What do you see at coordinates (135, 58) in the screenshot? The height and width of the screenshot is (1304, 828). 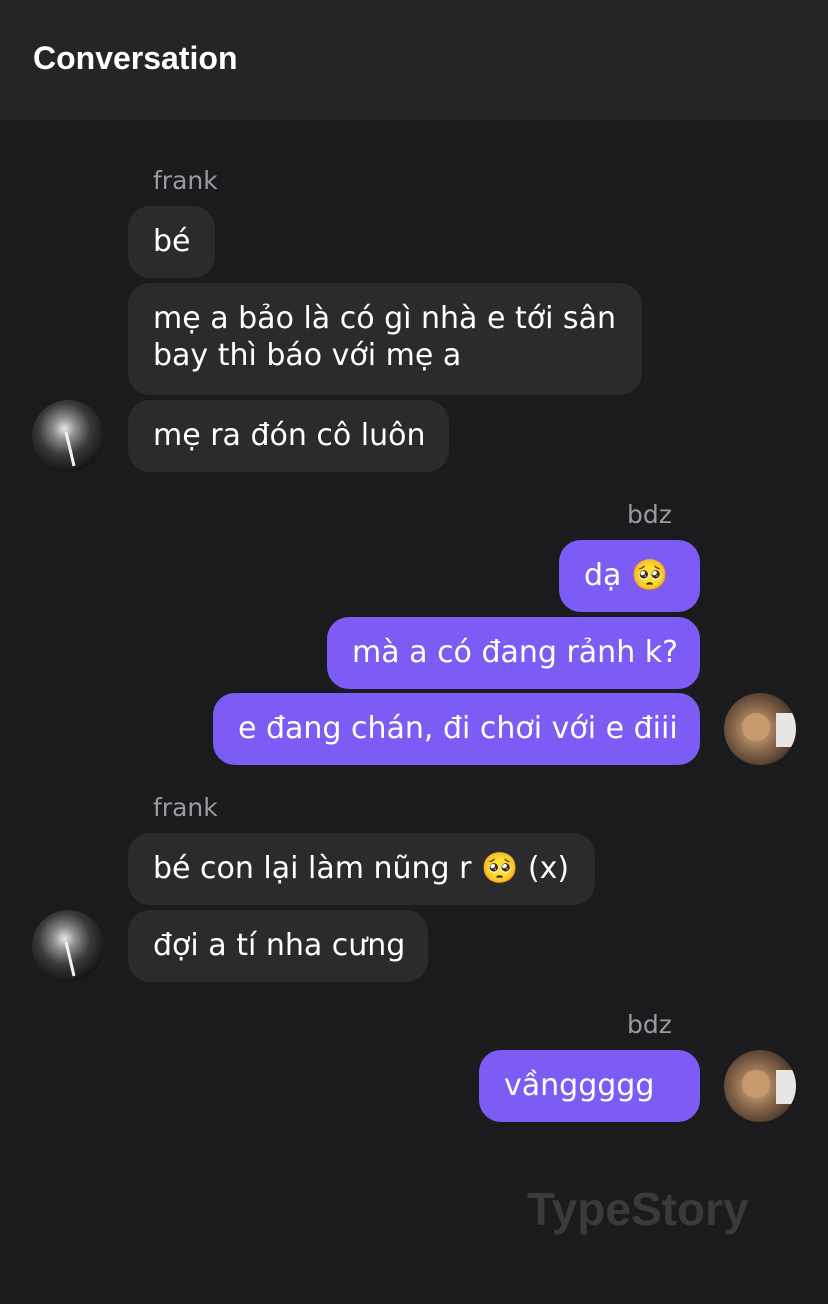 I see `page-title: Conversation` at bounding box center [135, 58].